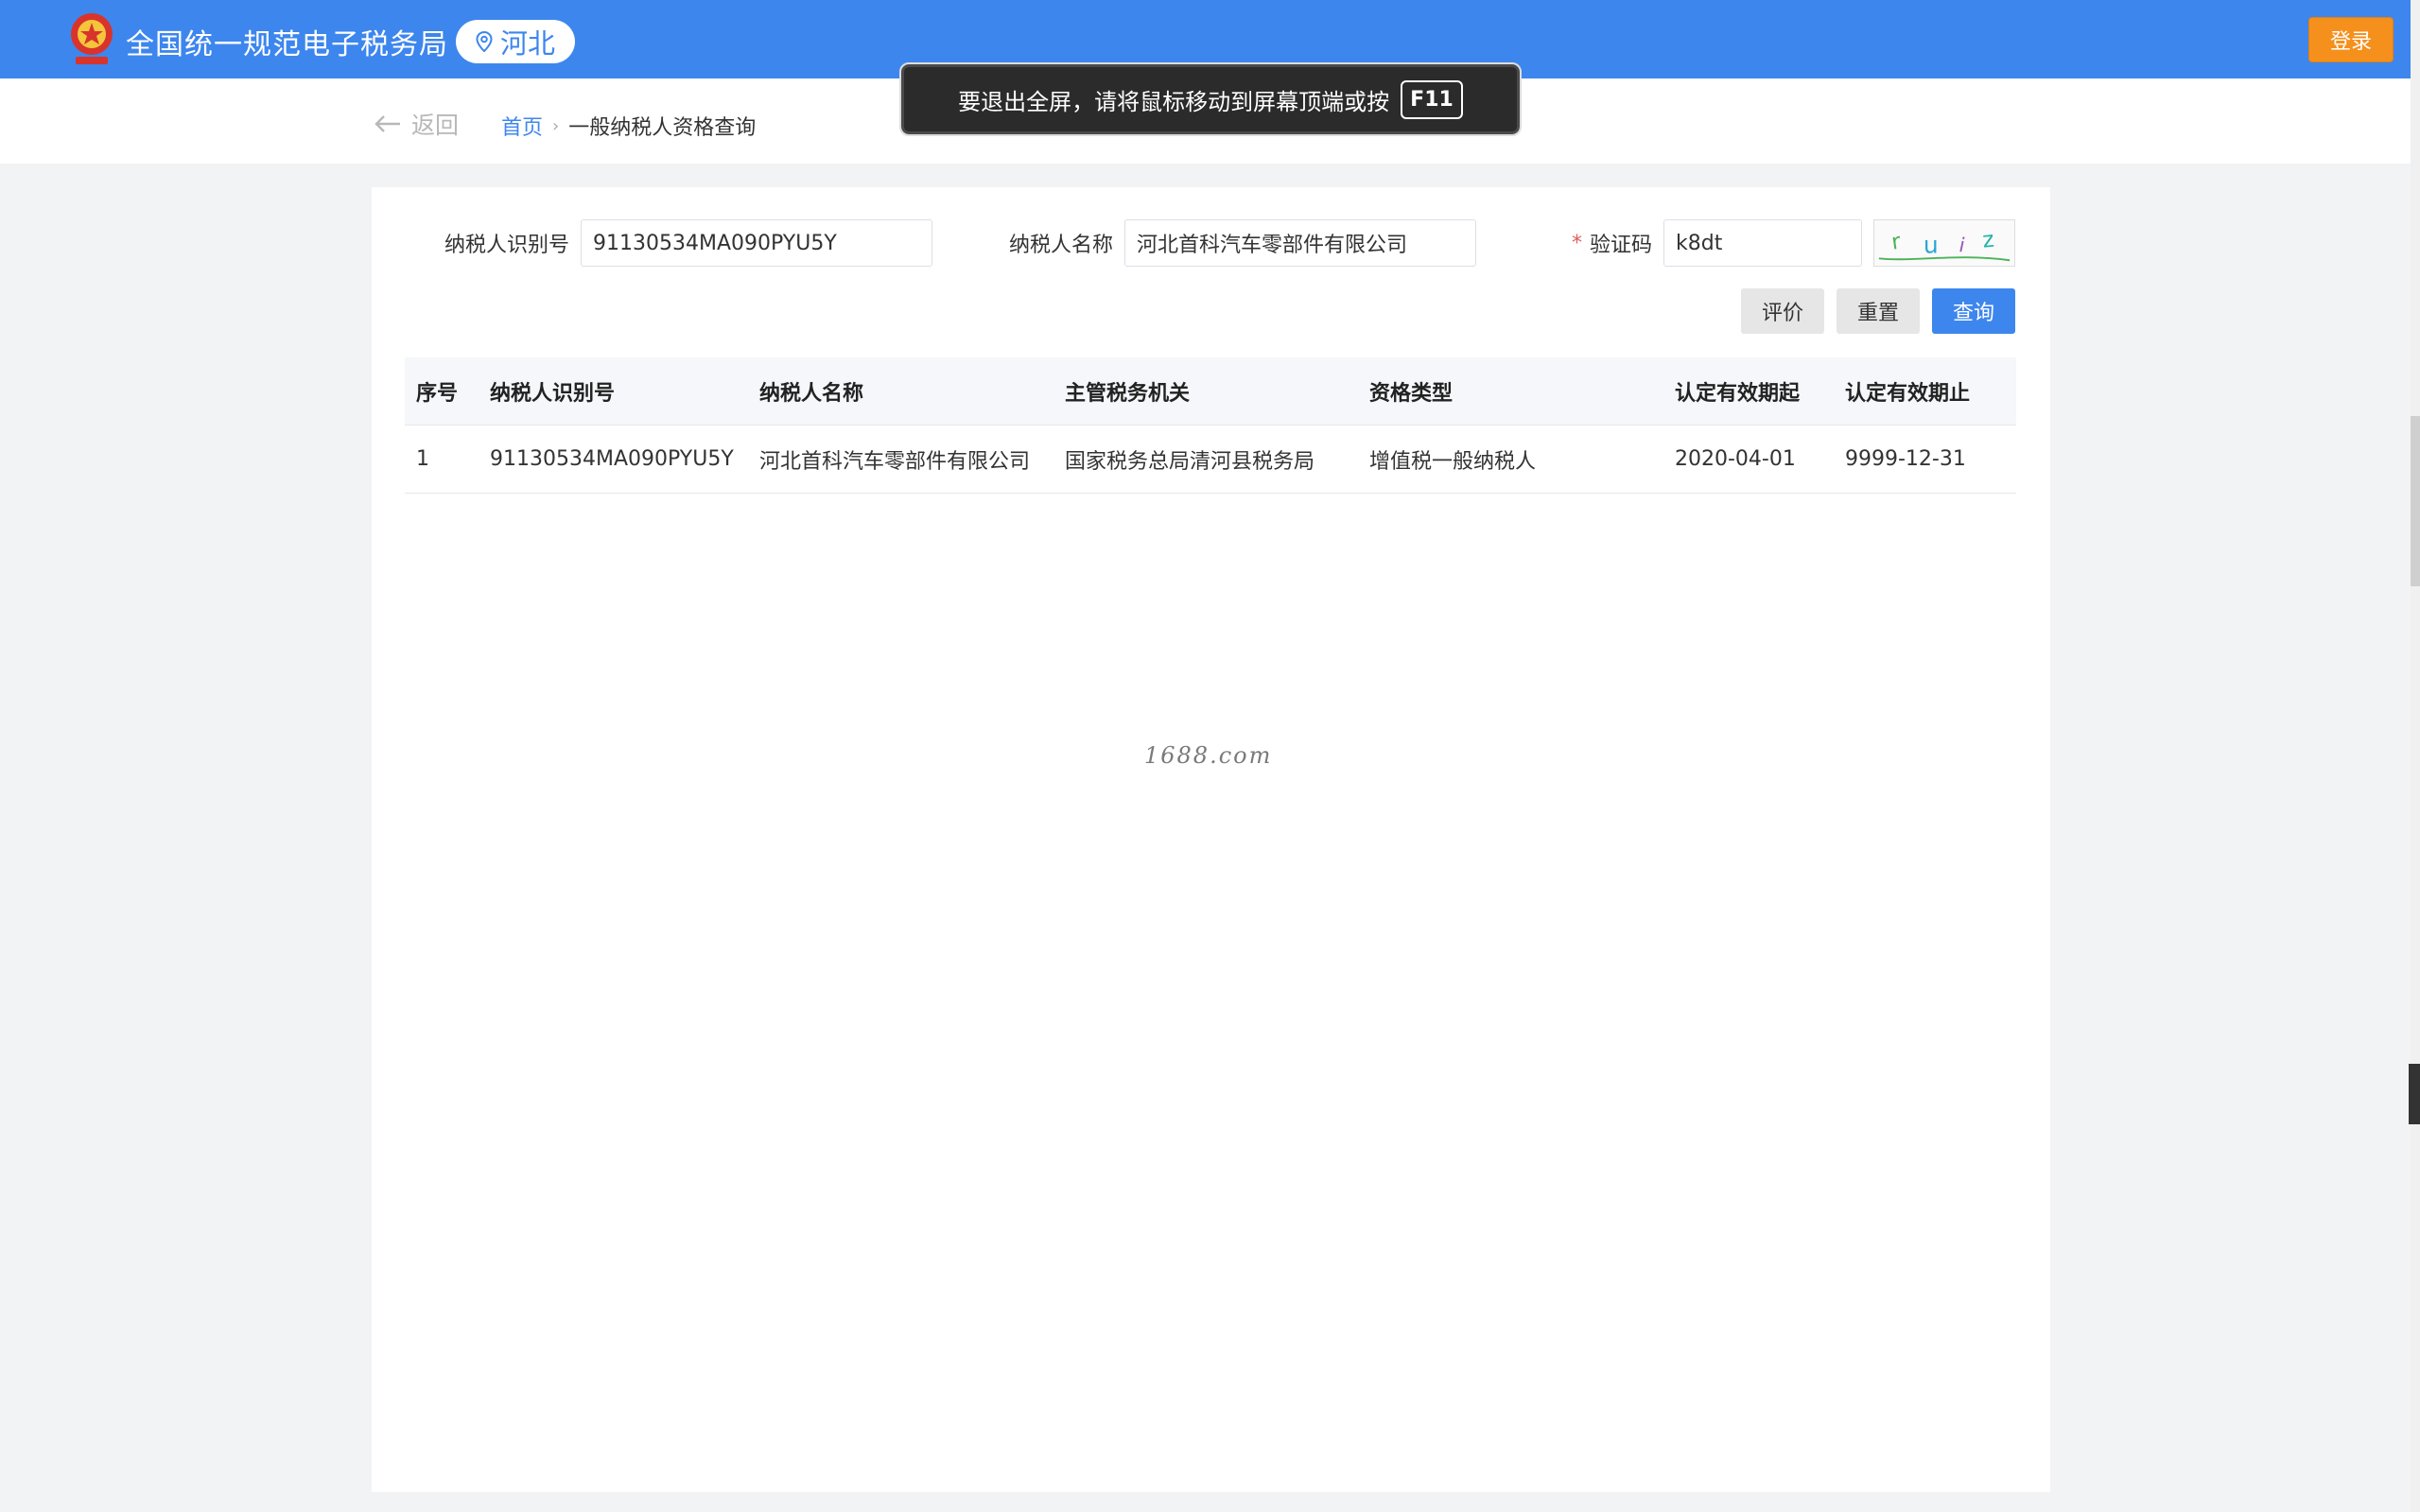  What do you see at coordinates (1128, 393) in the screenshot?
I see `column-header: 主管税务机关` at bounding box center [1128, 393].